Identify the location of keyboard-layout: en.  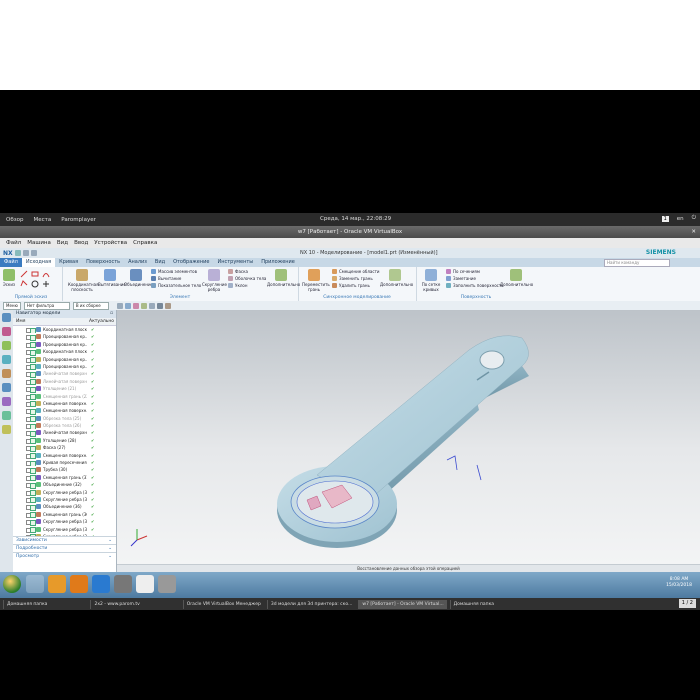
(680, 219).